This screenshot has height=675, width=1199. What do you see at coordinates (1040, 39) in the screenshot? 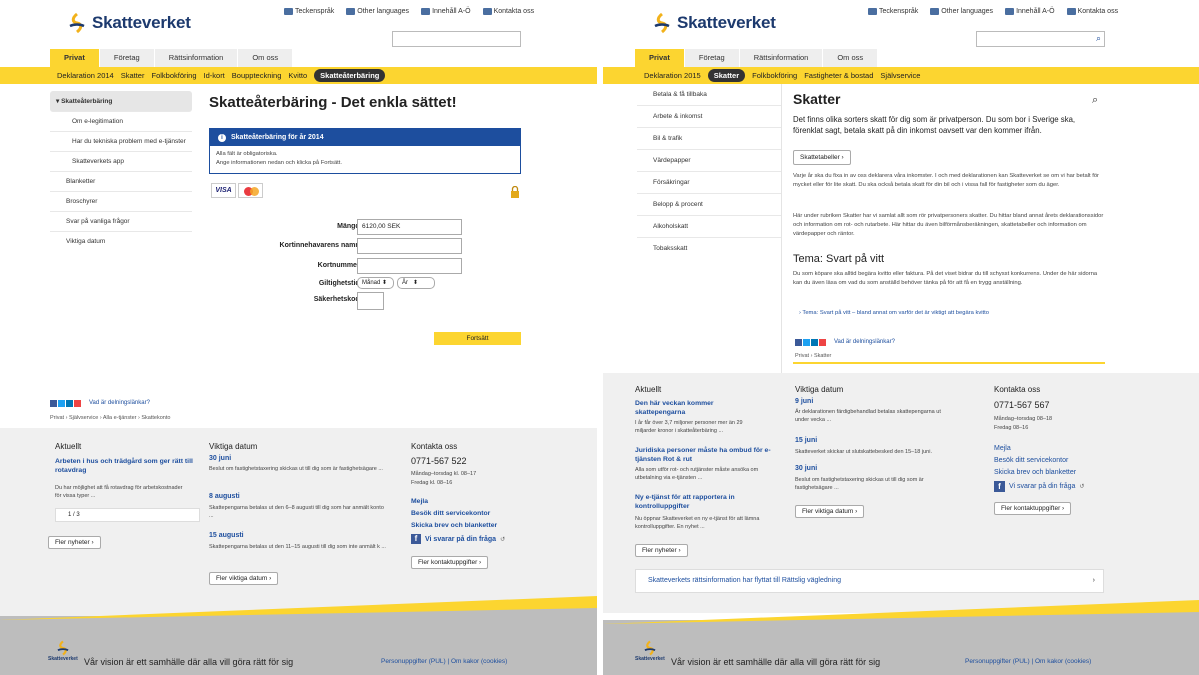
I see `search-input: ⌕` at bounding box center [1040, 39].